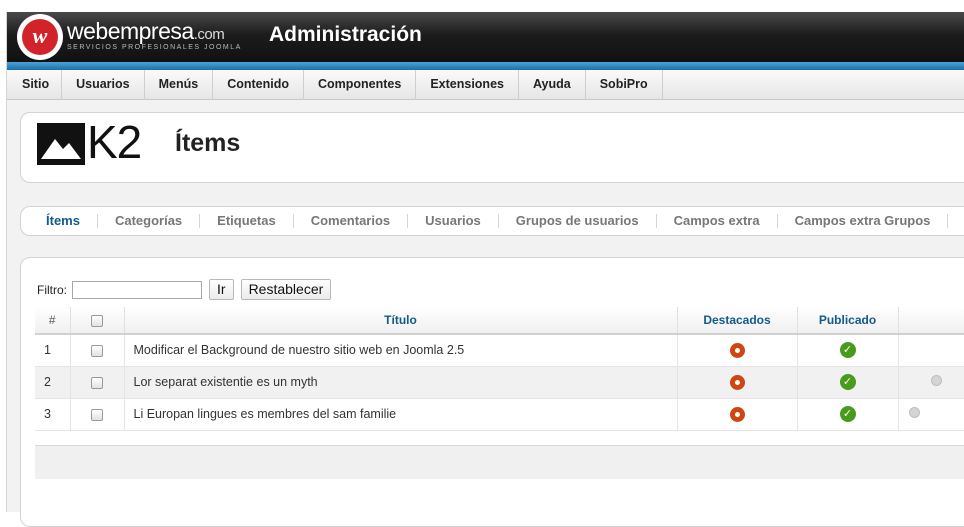 This screenshot has width=964, height=527. Describe the element at coordinates (53, 414) in the screenshot. I see `row-number: 3` at that location.